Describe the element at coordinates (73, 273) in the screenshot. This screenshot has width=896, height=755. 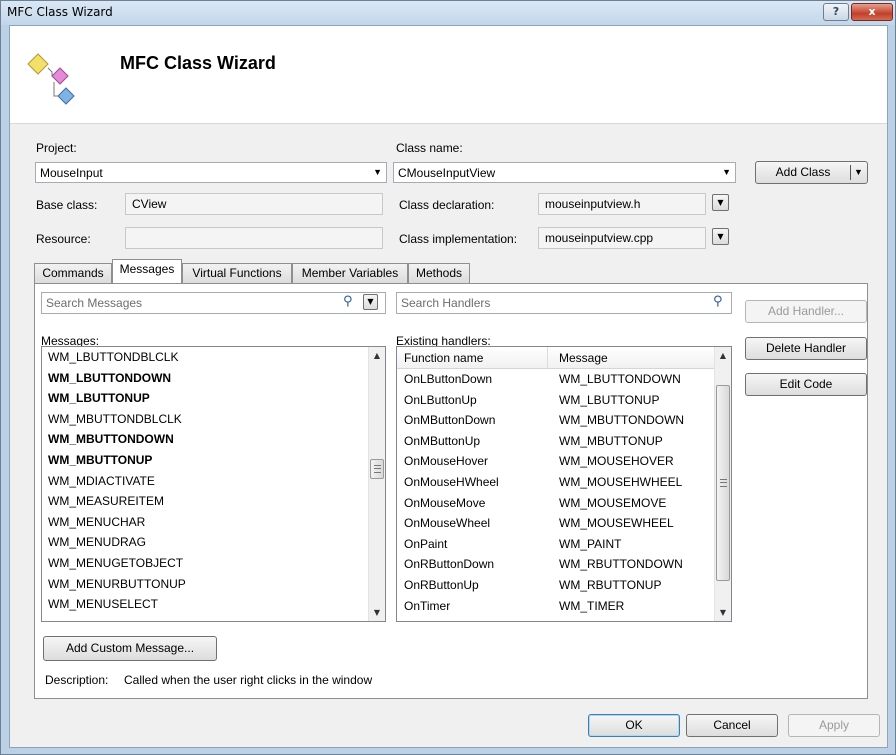
I see `tab-commands: Commands` at that location.